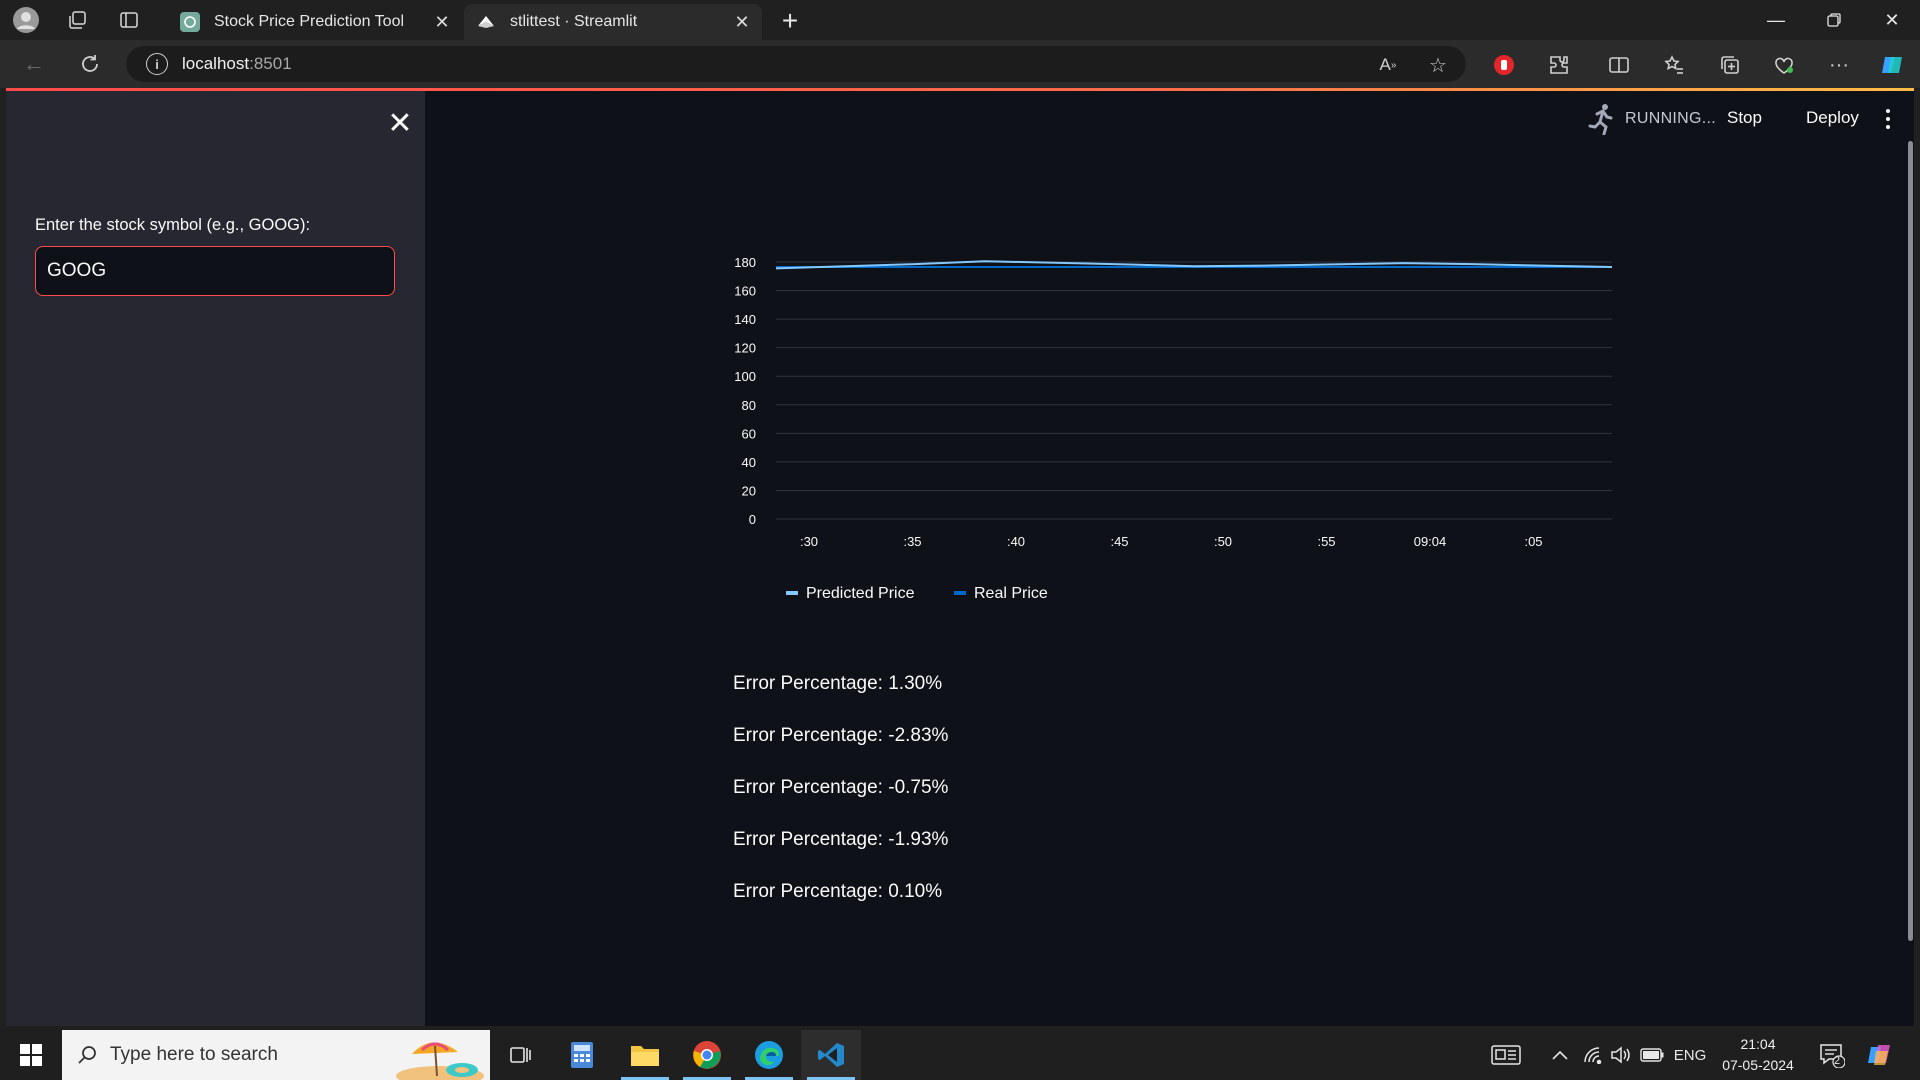 The width and height of the screenshot is (1920, 1080). What do you see at coordinates (1388, 65) in the screenshot?
I see `read-aloud-icon: A»` at bounding box center [1388, 65].